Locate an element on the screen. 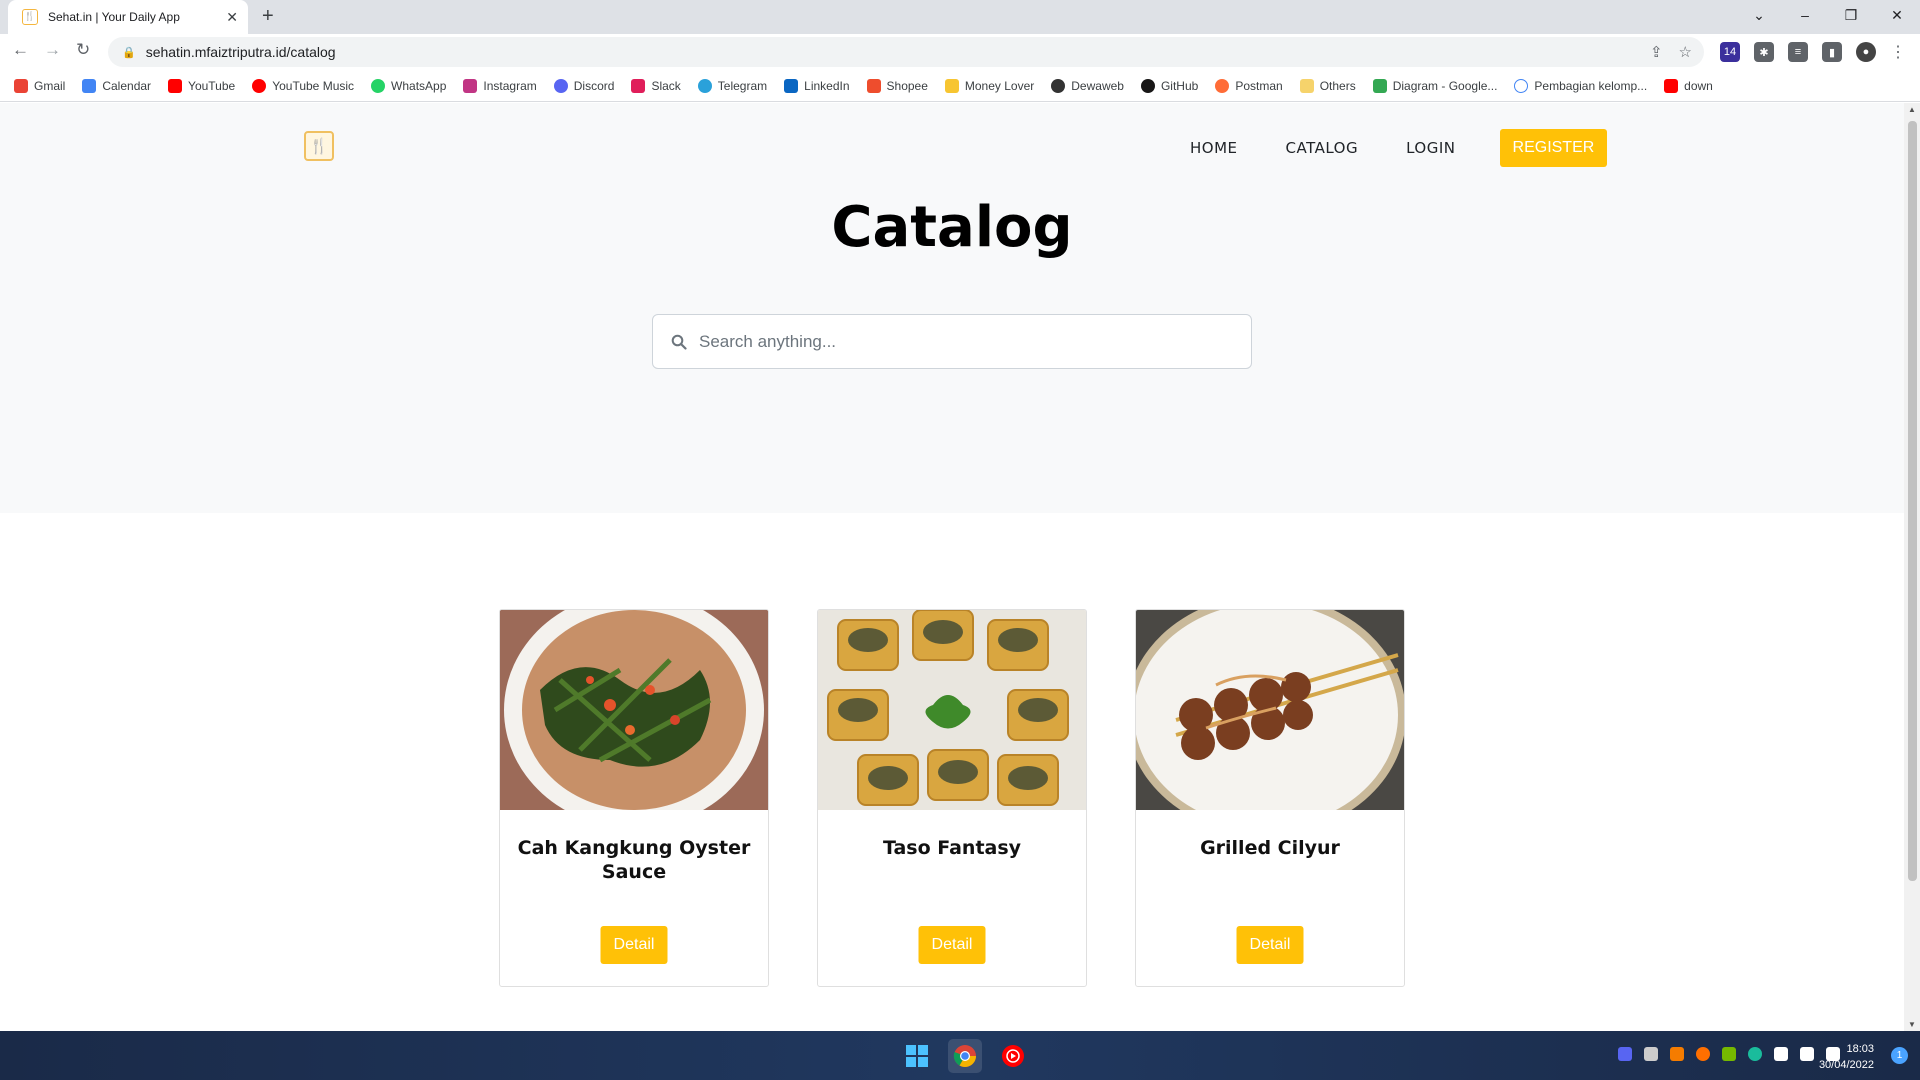 This screenshot has width=1920, height=1080. taskbar: 18:03 30/04/2022 1 is located at coordinates (960, 1055).